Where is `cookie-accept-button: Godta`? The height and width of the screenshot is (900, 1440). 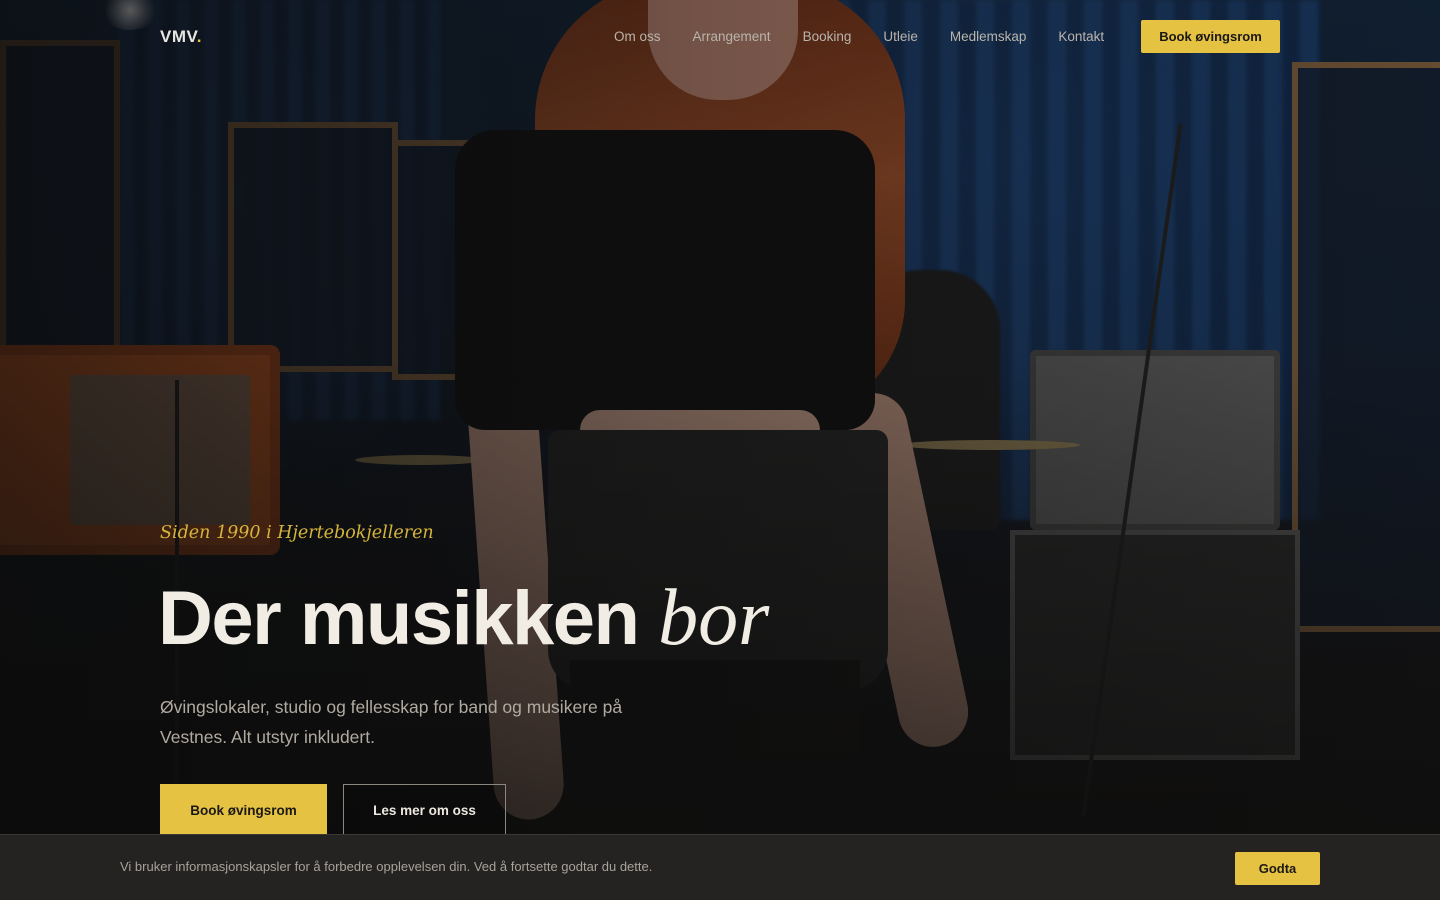
cookie-accept-button: Godta is located at coordinates (1277, 868).